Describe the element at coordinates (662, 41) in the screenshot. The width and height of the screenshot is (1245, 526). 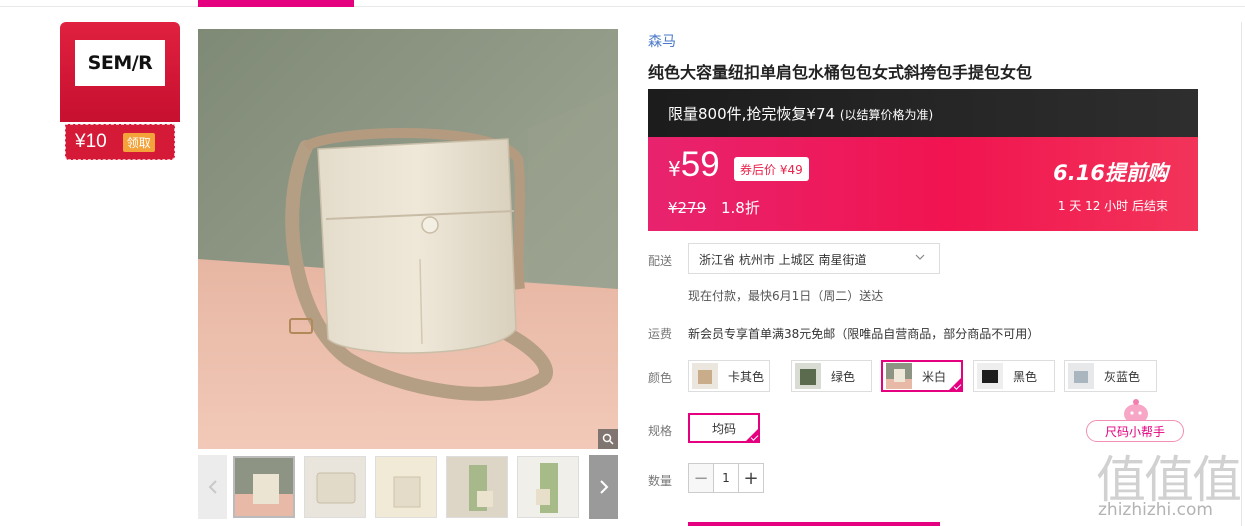
I see `brand-link: 森马` at that location.